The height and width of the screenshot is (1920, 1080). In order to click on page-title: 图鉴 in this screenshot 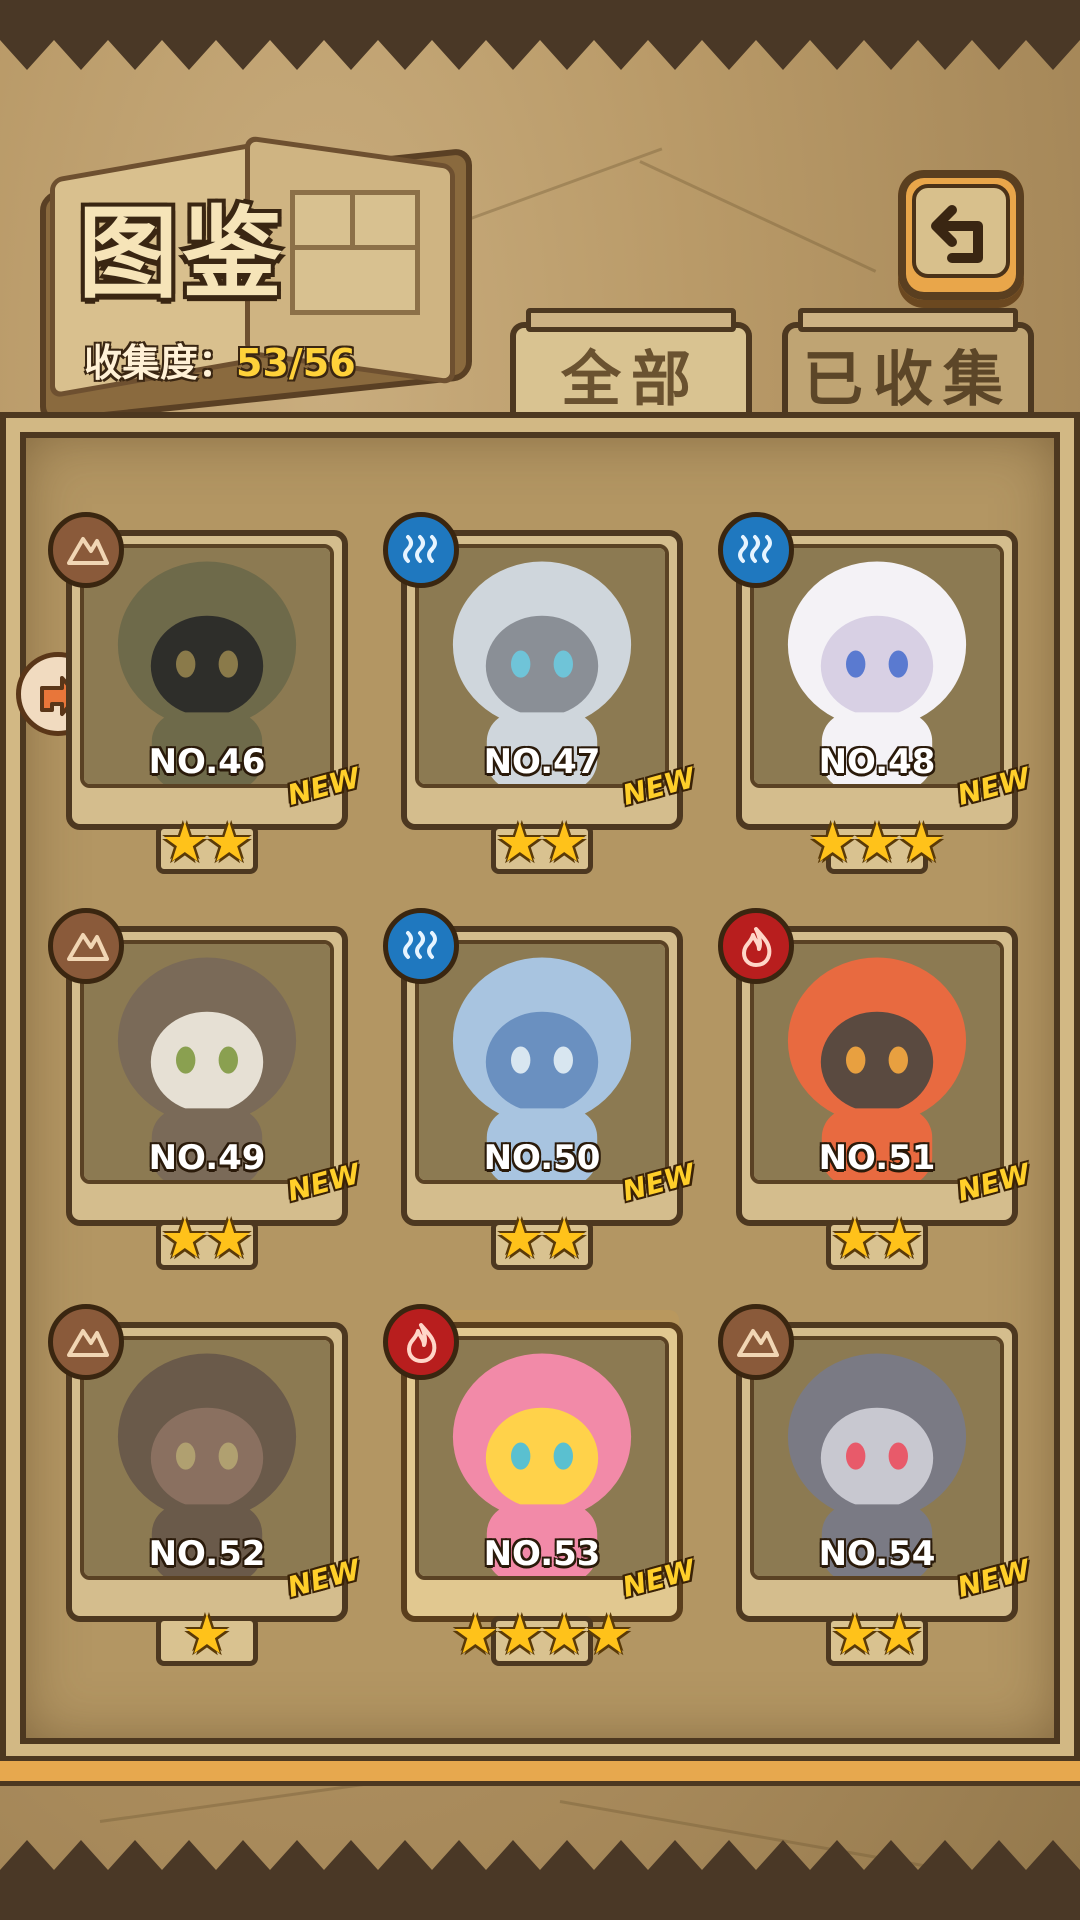, I will do `click(182, 253)`.